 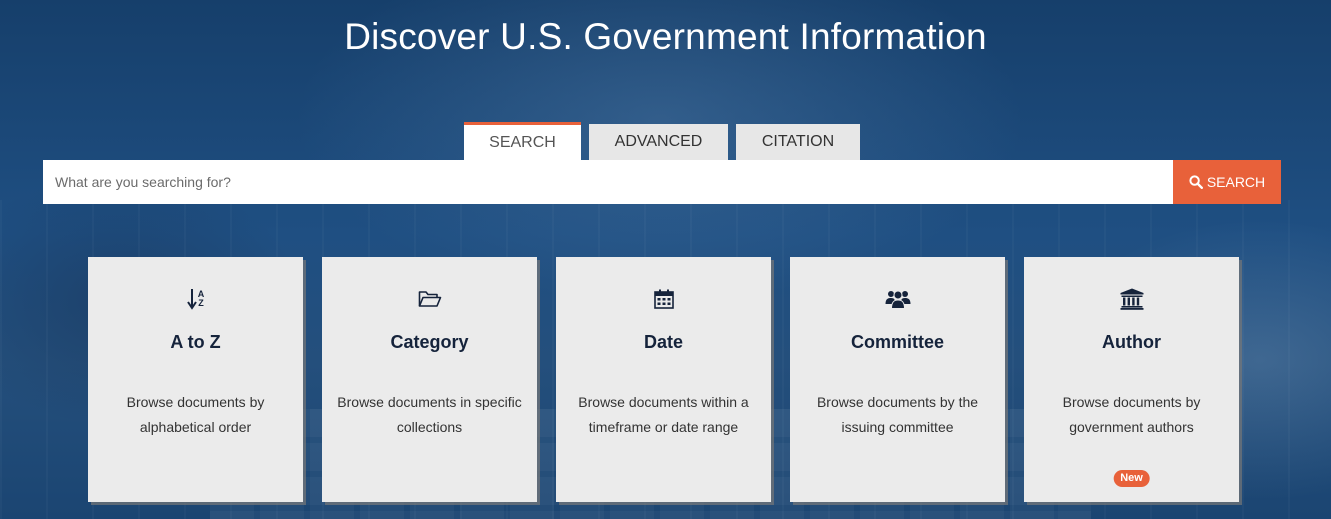 I want to click on tab-citation: CITATION, so click(x=798, y=142).